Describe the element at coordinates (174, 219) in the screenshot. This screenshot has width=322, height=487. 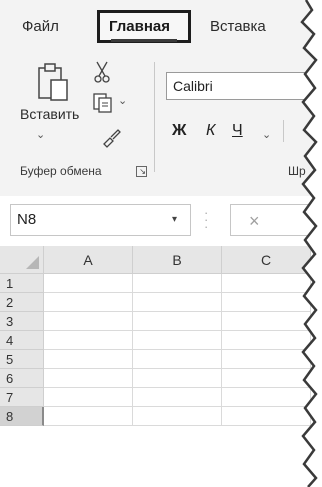
I see `name-box-dropdown-icon: ▾` at that location.